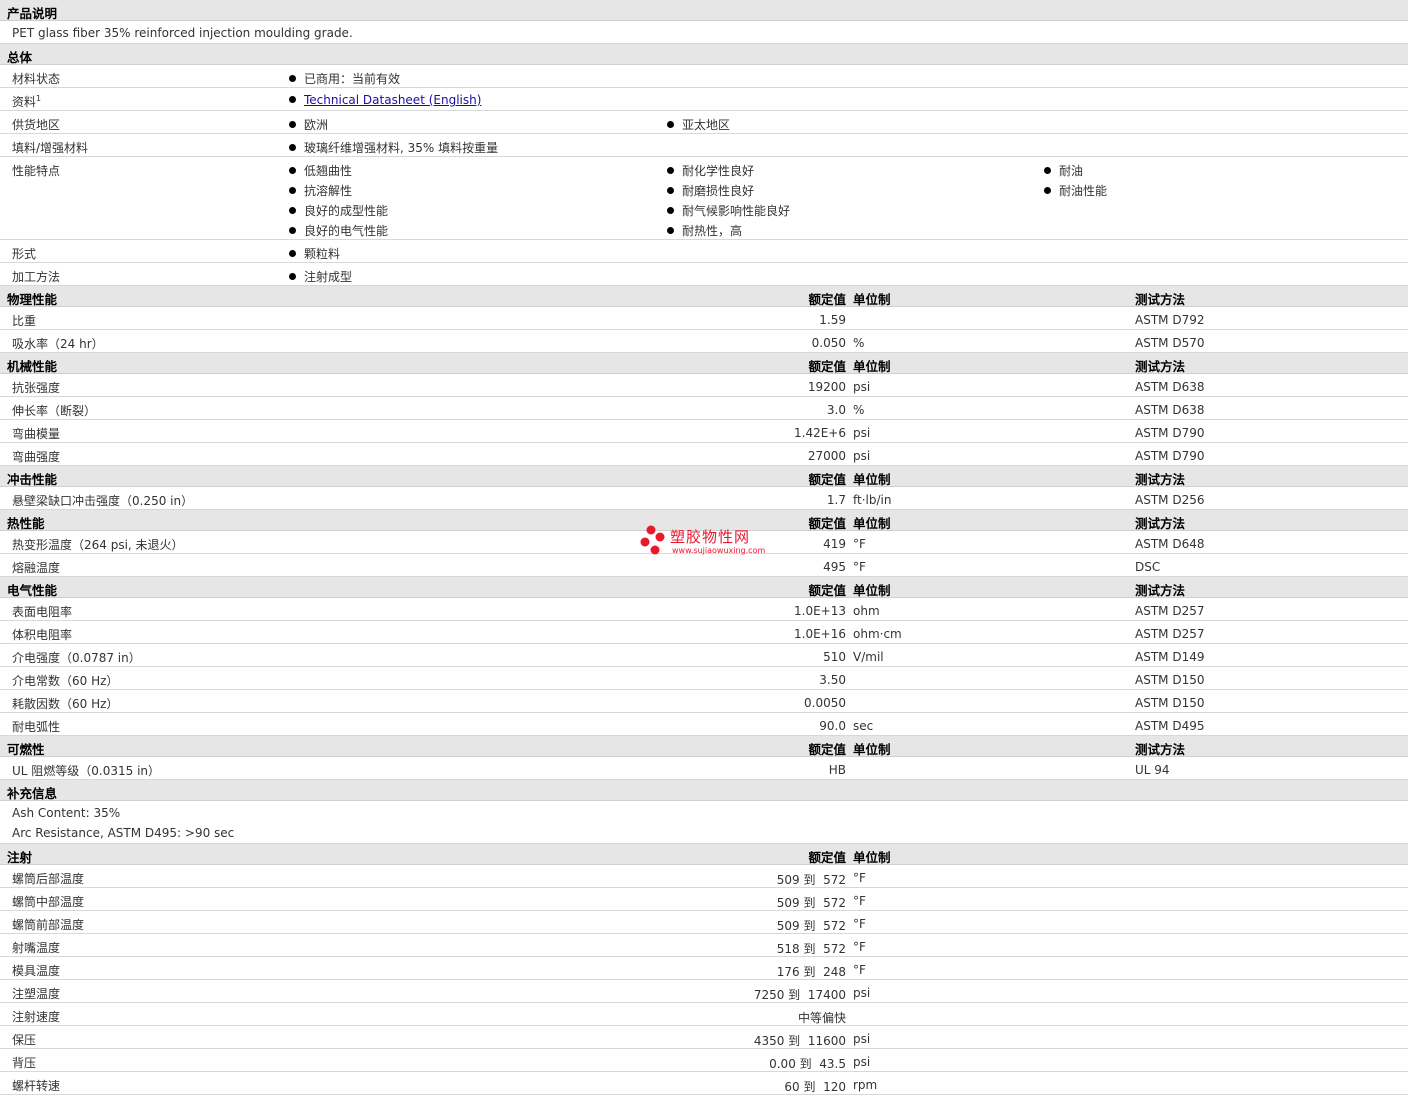 This screenshot has height=1095, width=1408. Describe the element at coordinates (826, 456) in the screenshot. I see `property-value: 27000` at that location.